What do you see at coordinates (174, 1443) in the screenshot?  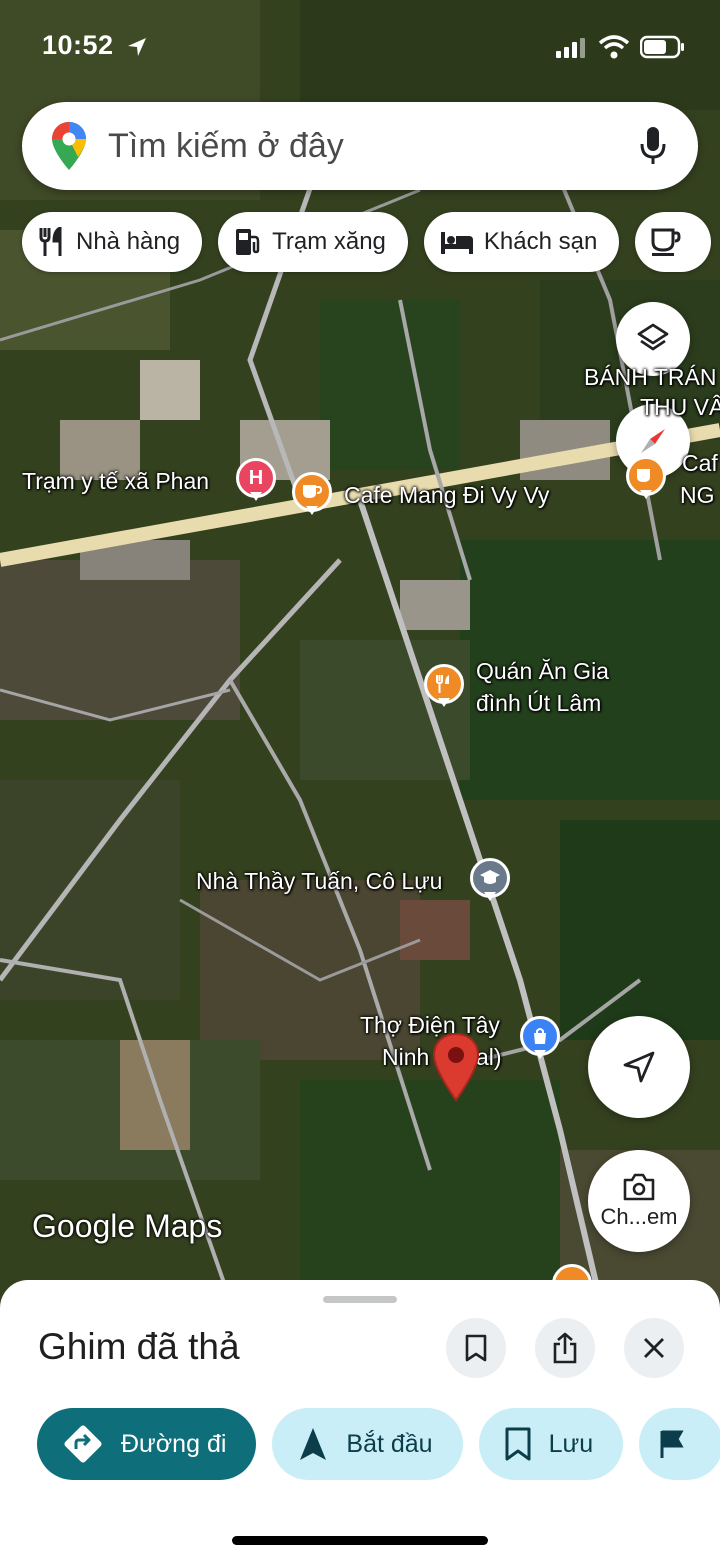 I see `directions-label: Đường đi` at bounding box center [174, 1443].